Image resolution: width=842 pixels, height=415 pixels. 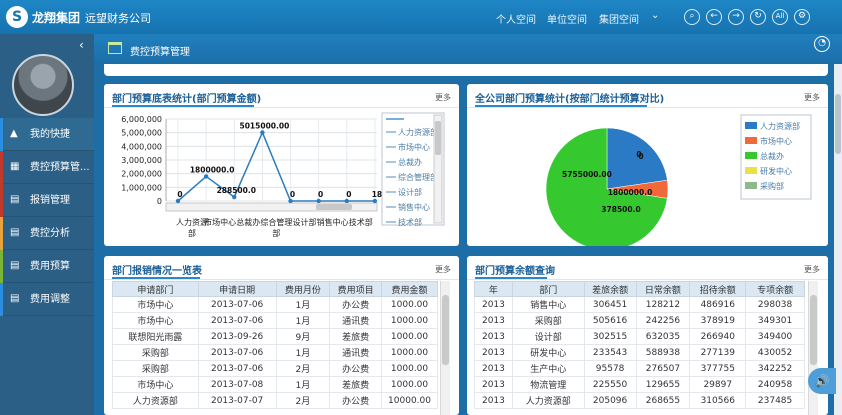 What do you see at coordinates (468, 49) in the screenshot?
I see `breadcrumb: 费控预算管理 ◔` at bounding box center [468, 49].